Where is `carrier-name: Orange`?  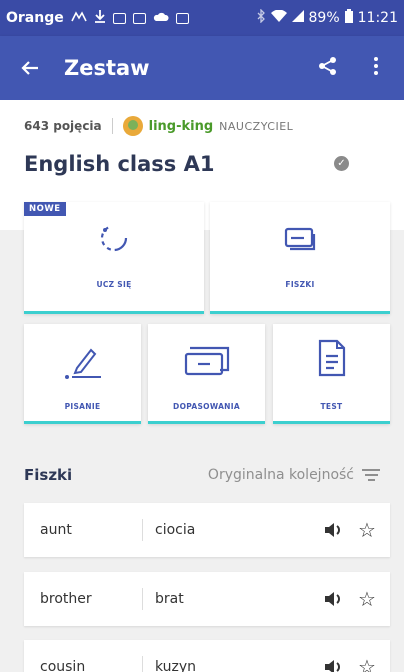 carrier-name: Orange is located at coordinates (35, 18).